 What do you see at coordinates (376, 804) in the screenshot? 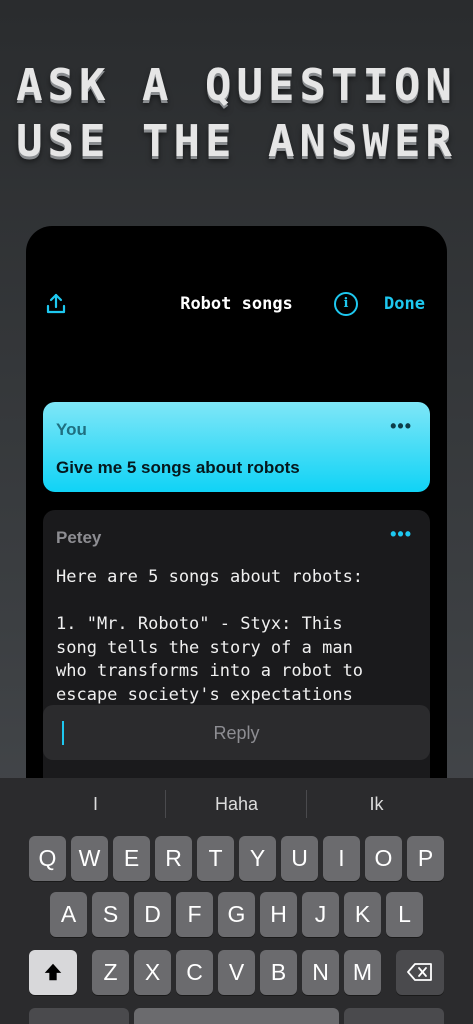
I see `suggestion-3: Ik` at bounding box center [376, 804].